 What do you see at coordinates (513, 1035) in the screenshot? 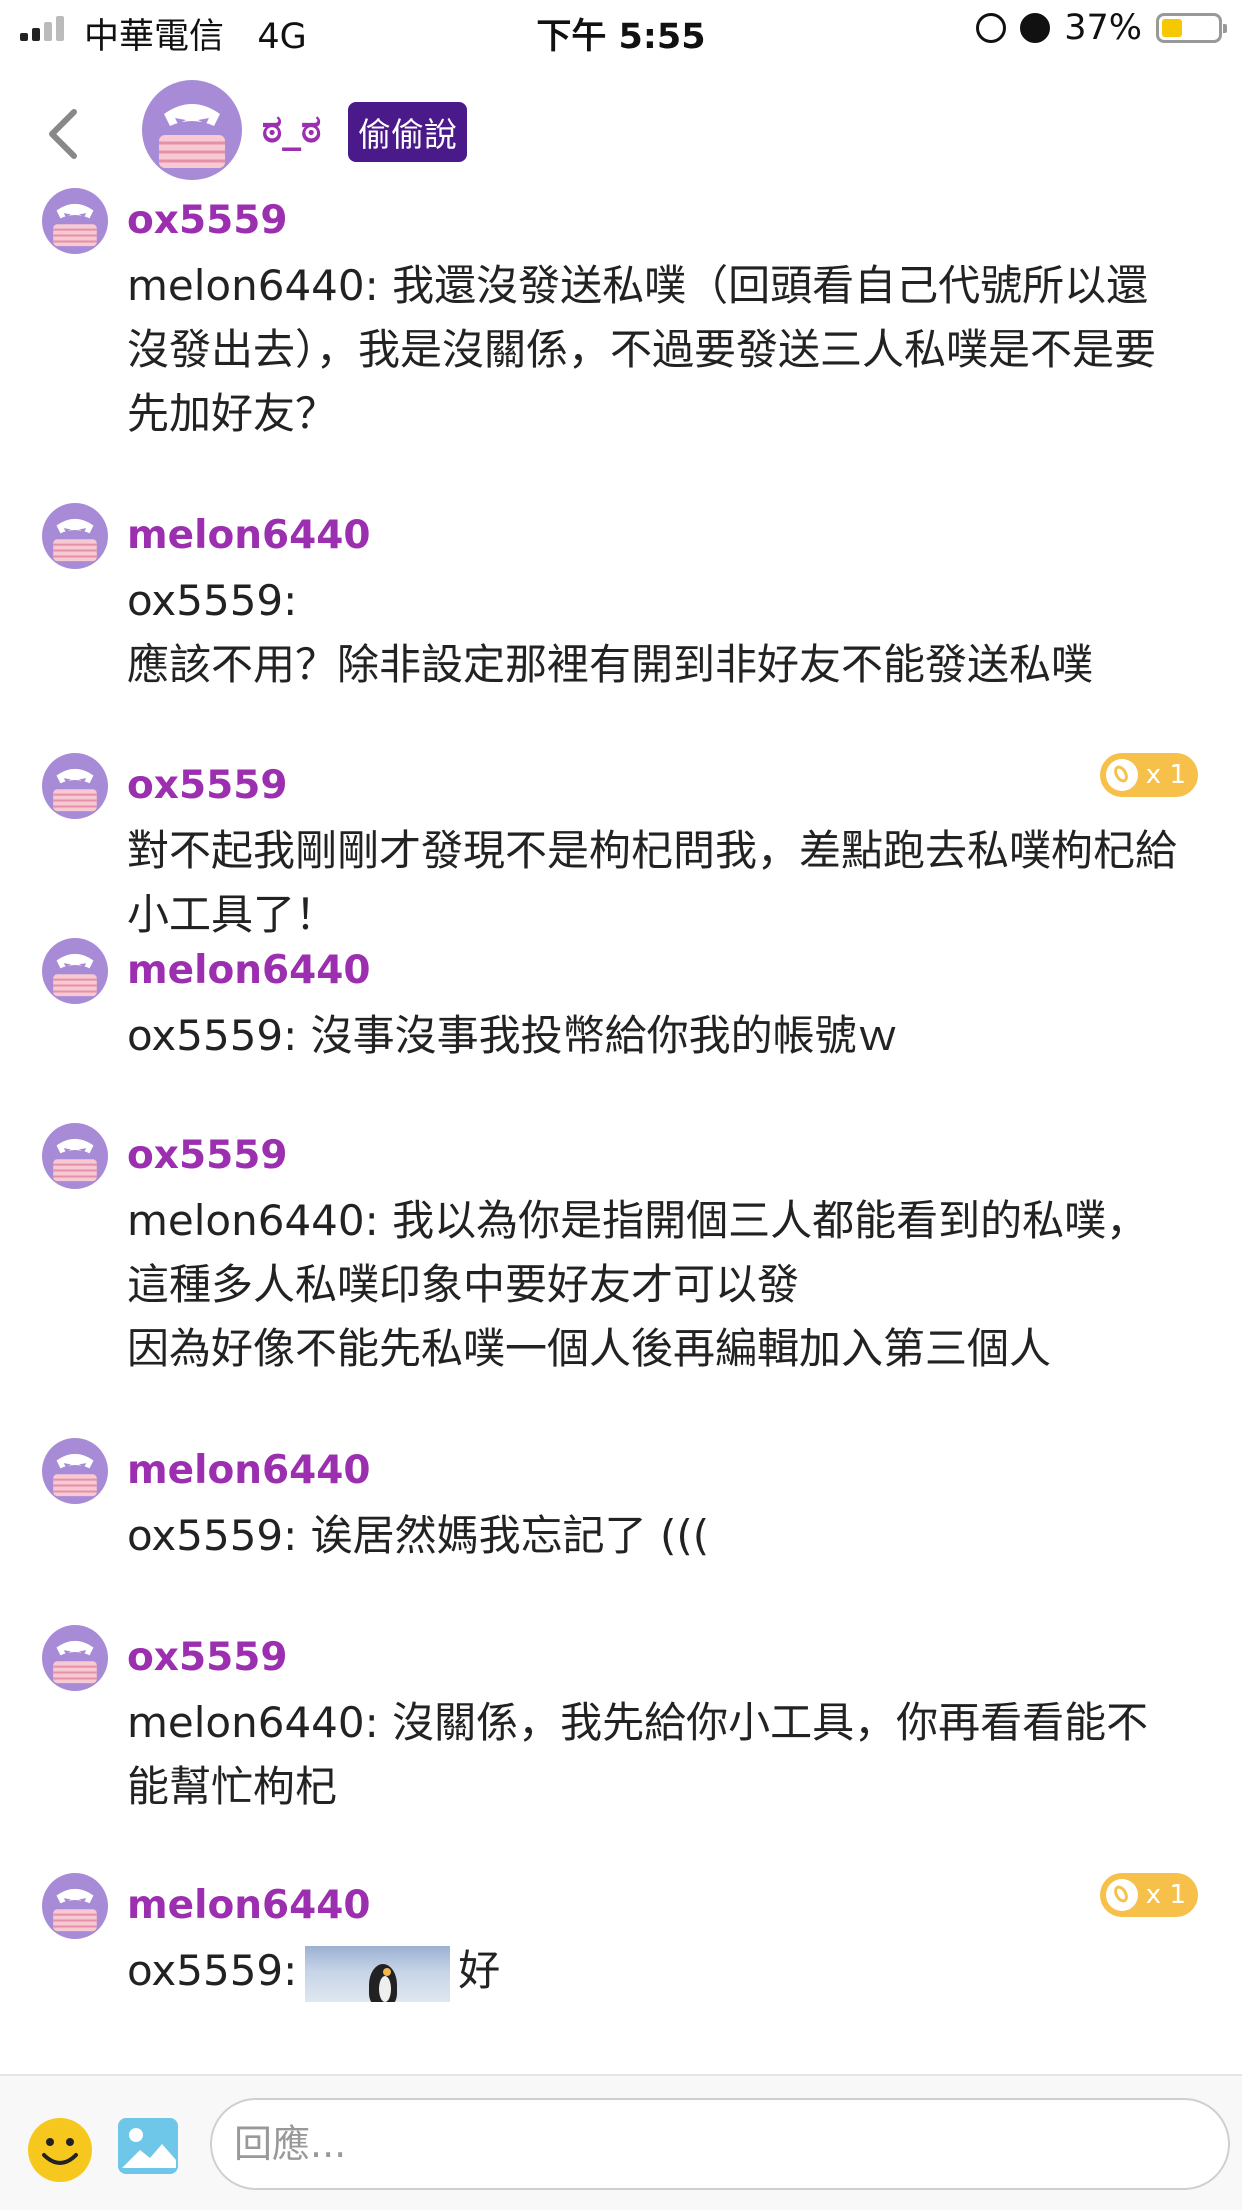
I see `response-text: ox5559: 沒事沒事我投幣給你我的帳號ｗ` at bounding box center [513, 1035].